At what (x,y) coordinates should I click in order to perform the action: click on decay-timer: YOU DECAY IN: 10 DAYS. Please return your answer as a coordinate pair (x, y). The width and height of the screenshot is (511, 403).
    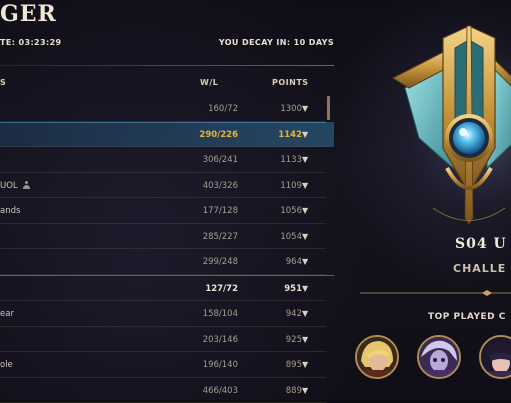
    Looking at the image, I should click on (276, 42).